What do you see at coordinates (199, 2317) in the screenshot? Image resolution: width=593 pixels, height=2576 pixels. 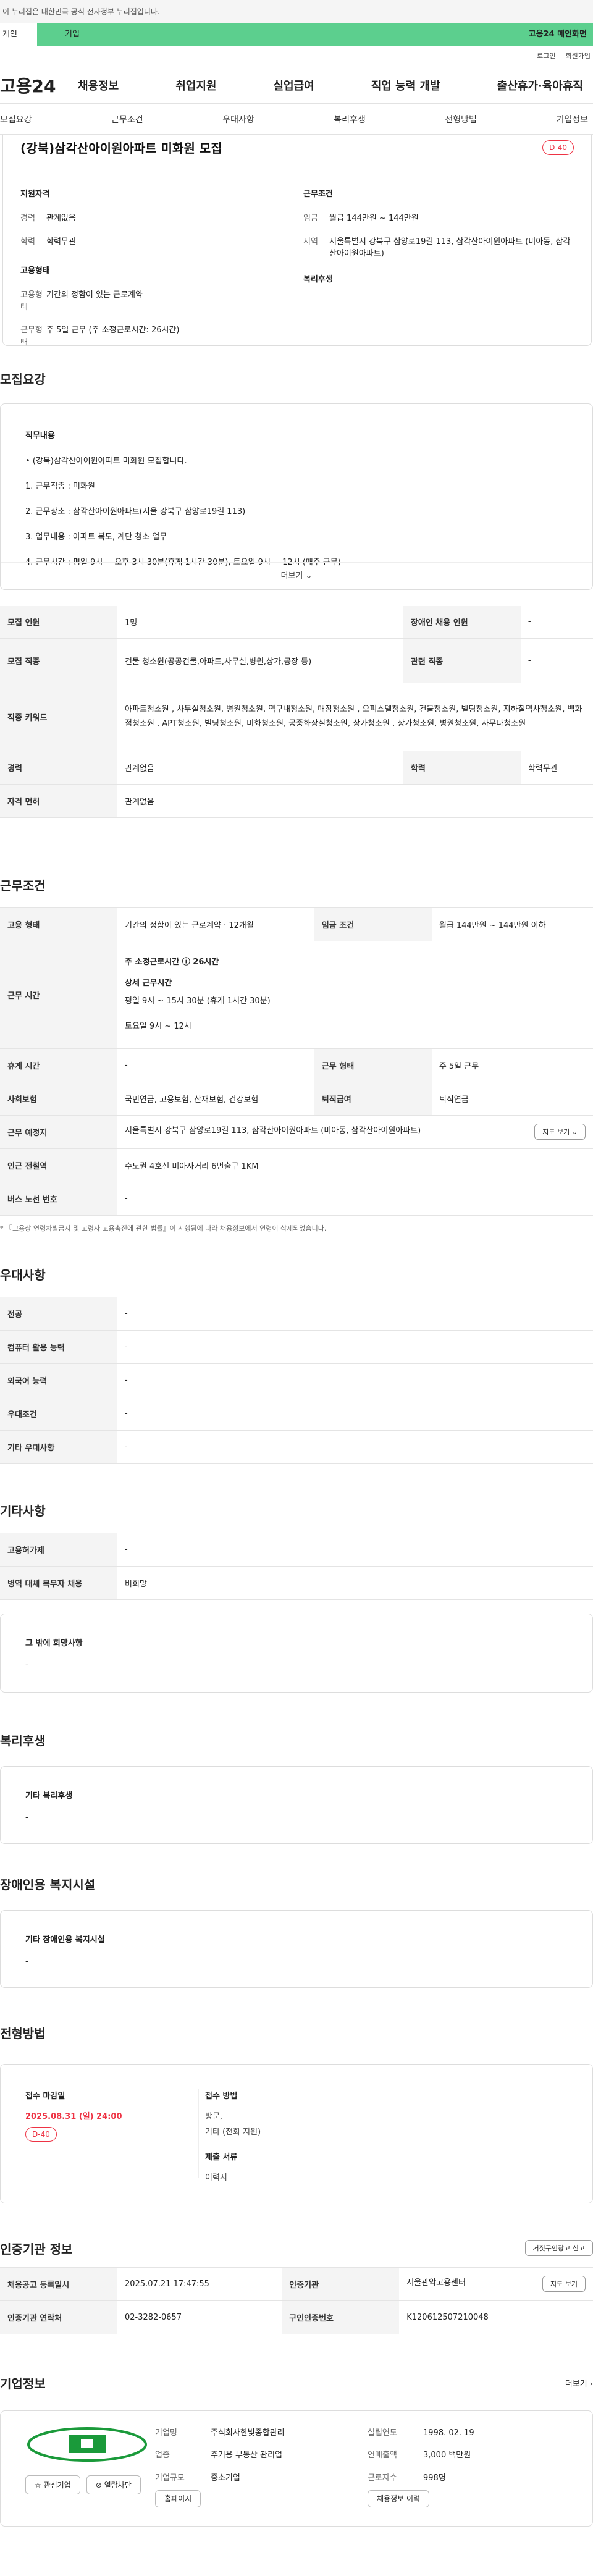 I see `cell-value: 02-3282-0657` at bounding box center [199, 2317].